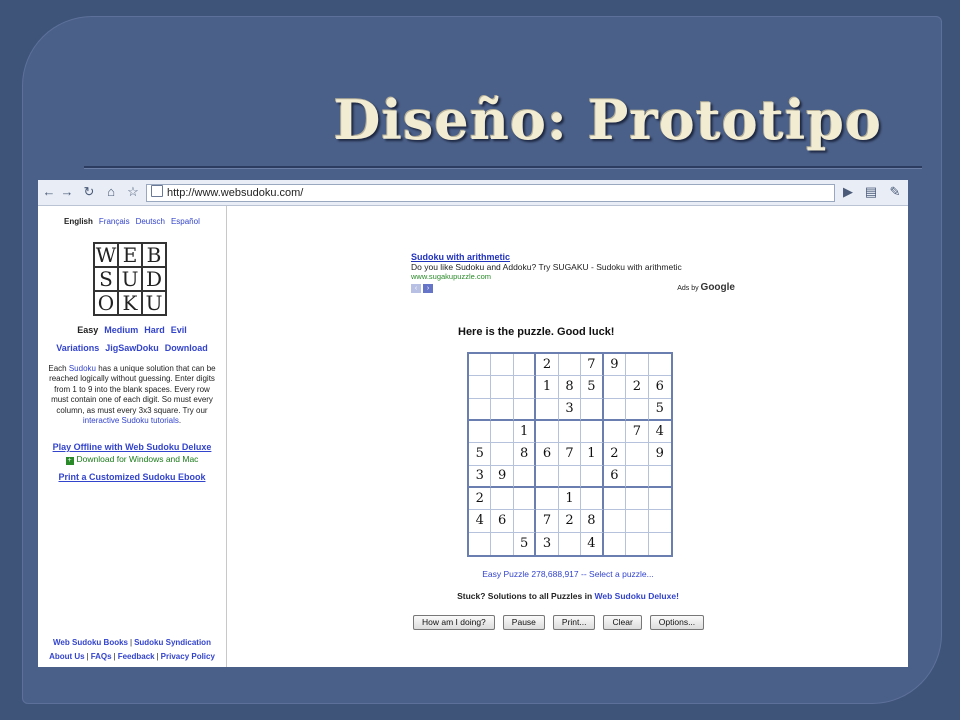  I want to click on download-link: + Download for Windows and Mac, so click(132, 459).